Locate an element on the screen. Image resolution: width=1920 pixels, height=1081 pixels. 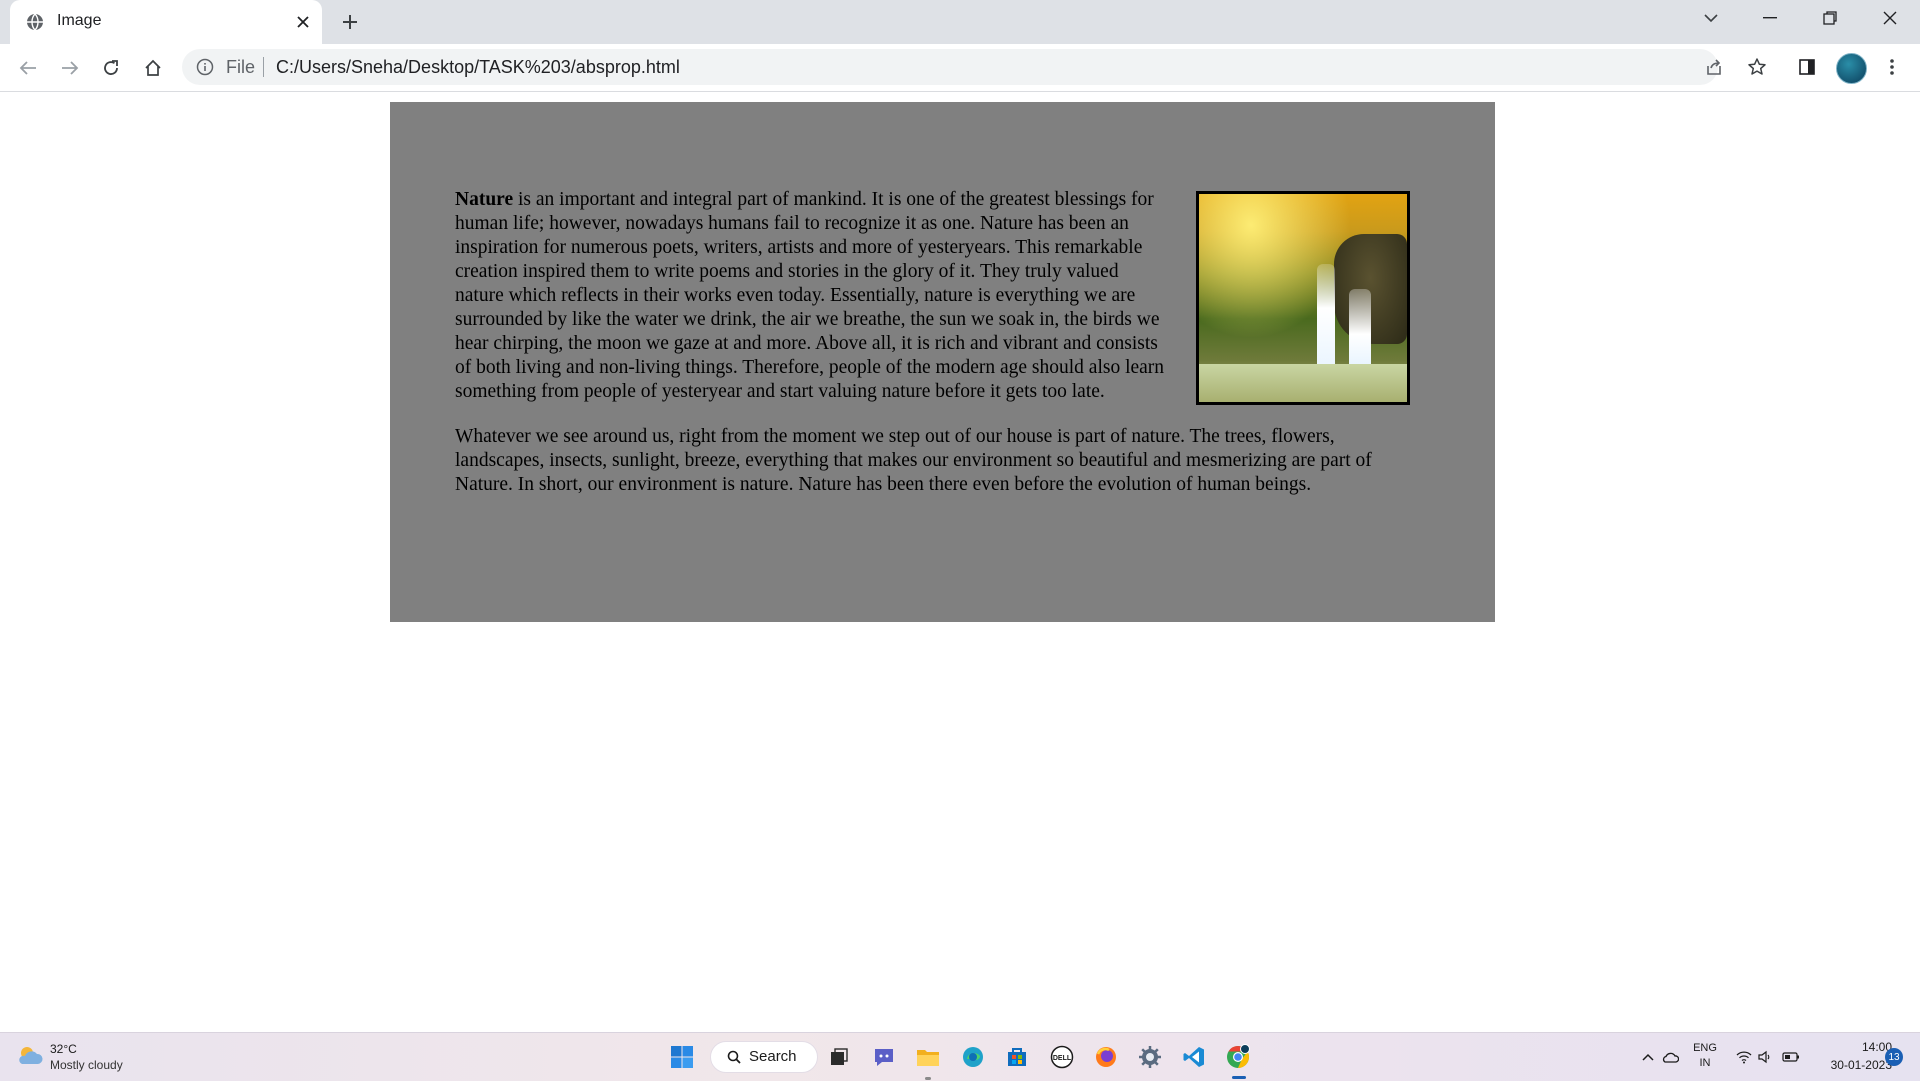
minimize-icon is located at coordinates (1770, 18).